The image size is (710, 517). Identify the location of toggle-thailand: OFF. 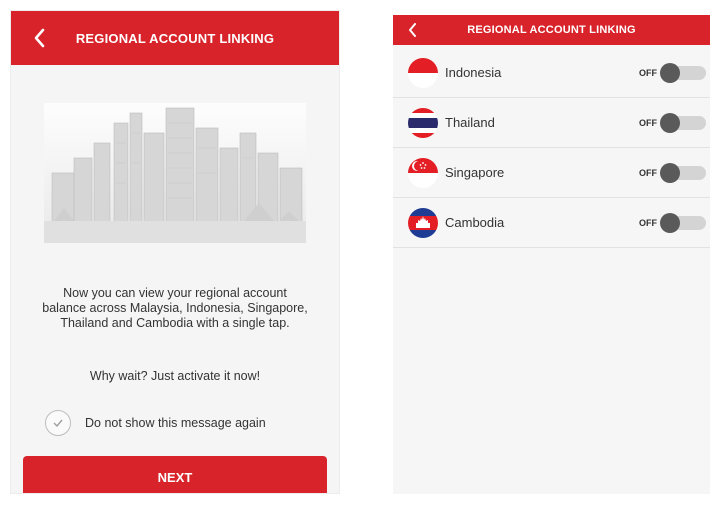
(672, 122).